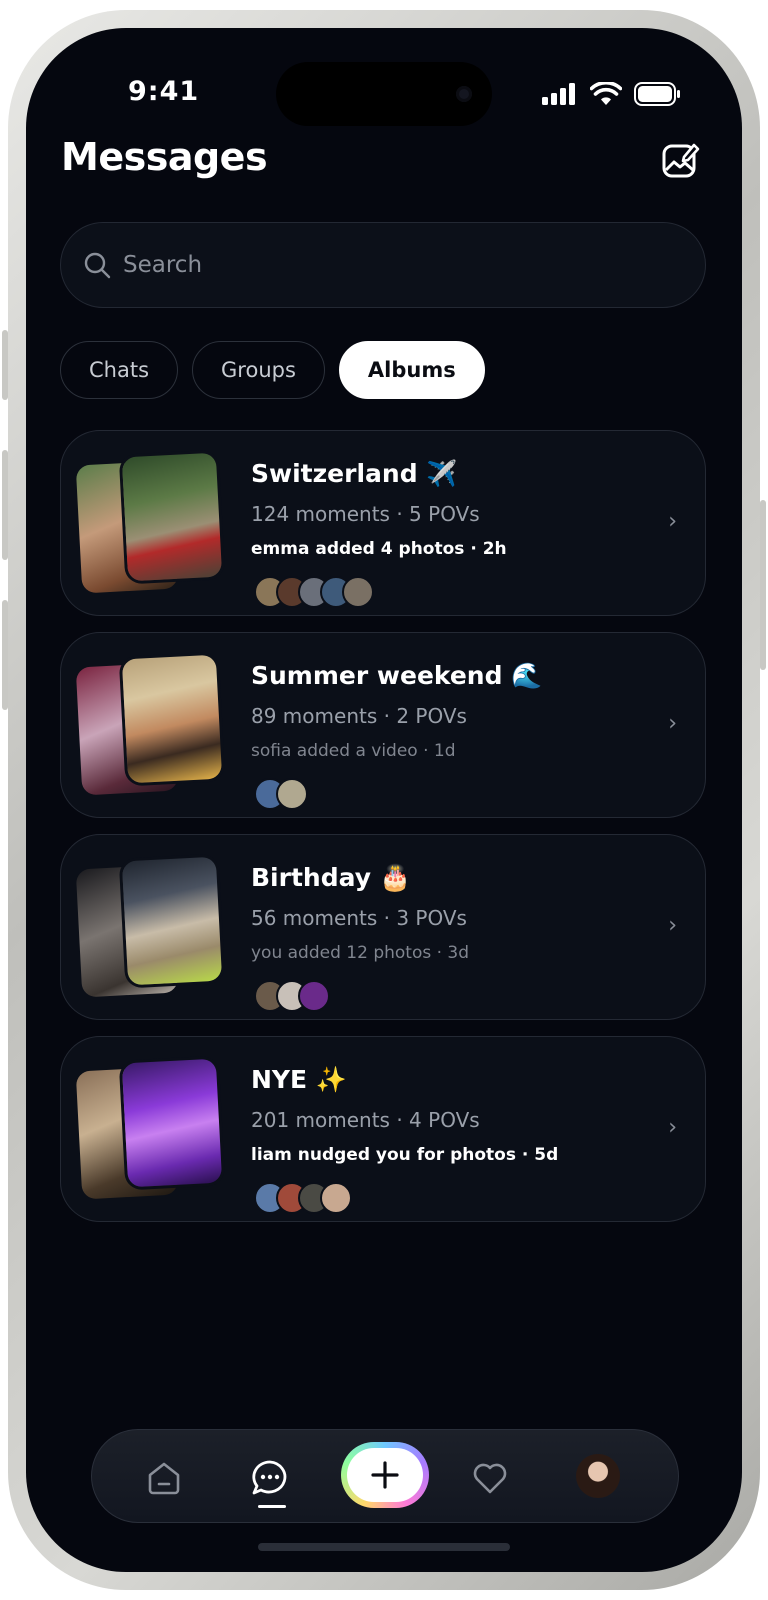 Image resolution: width=768 pixels, height=1600 pixels. I want to click on segment-tabs: Chats Groups Albums, so click(272, 370).